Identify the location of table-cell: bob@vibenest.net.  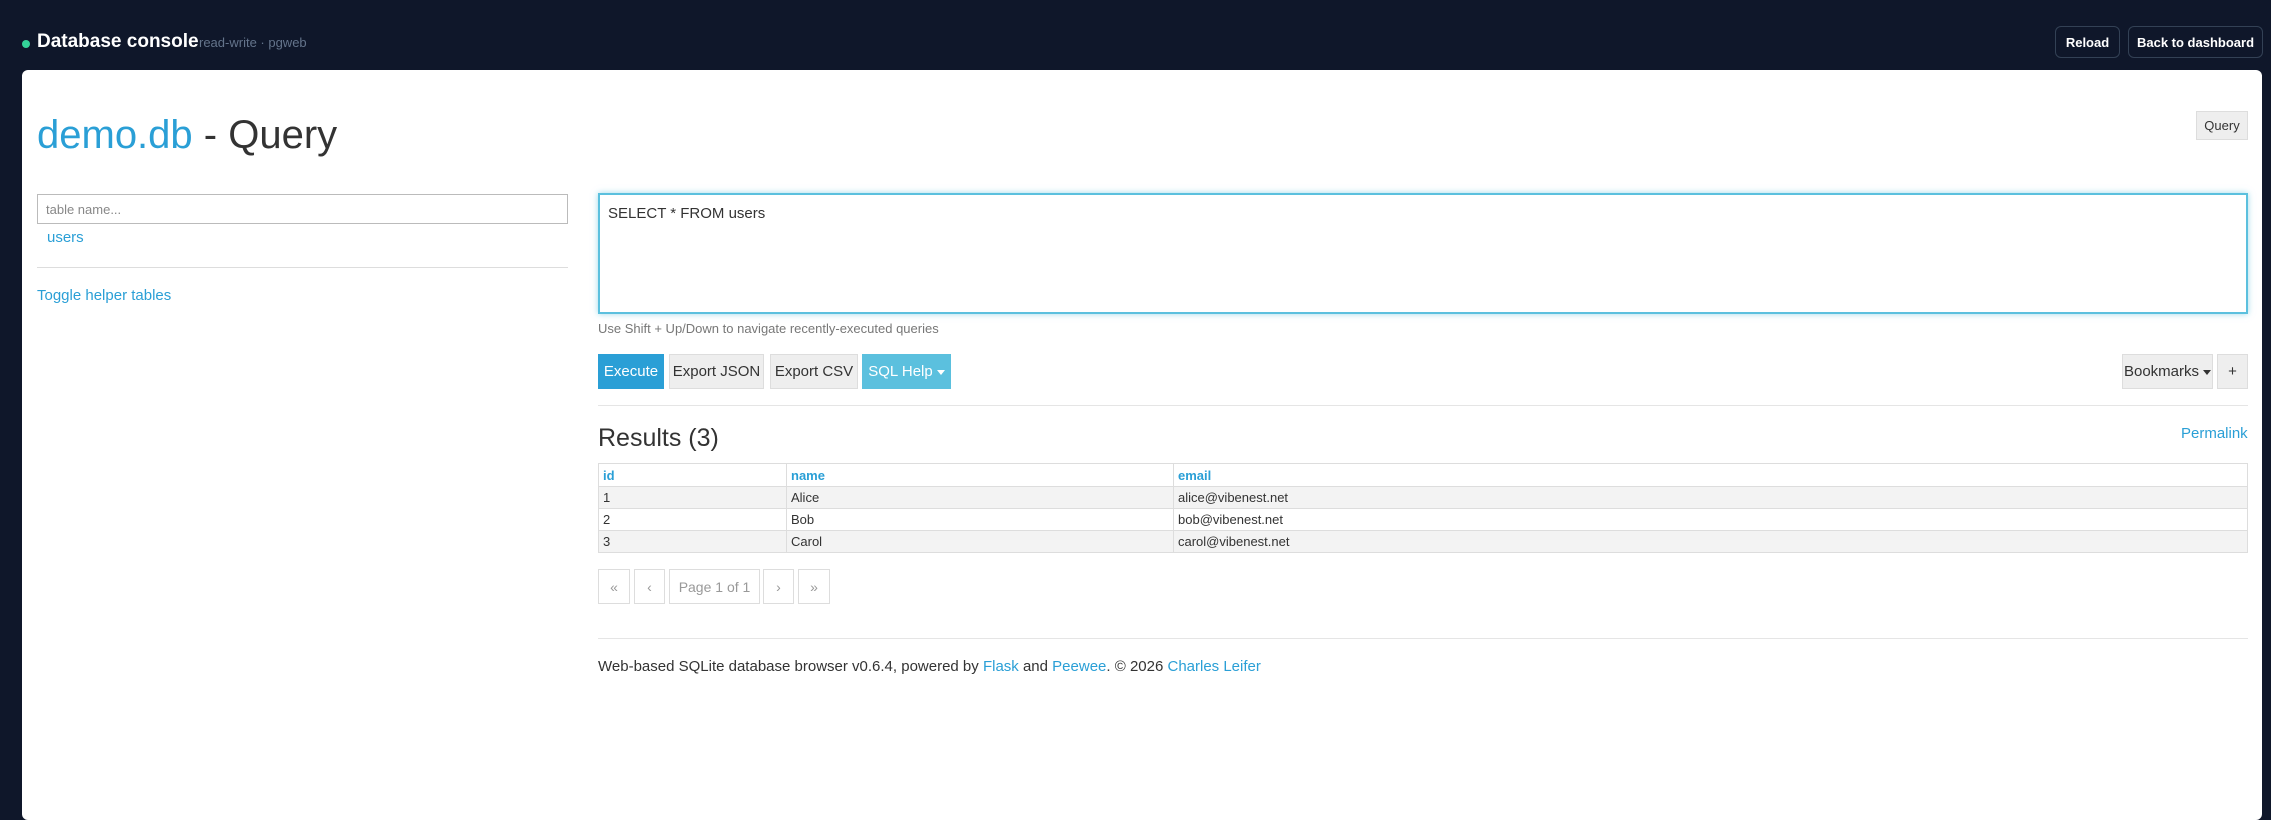
(1710, 519).